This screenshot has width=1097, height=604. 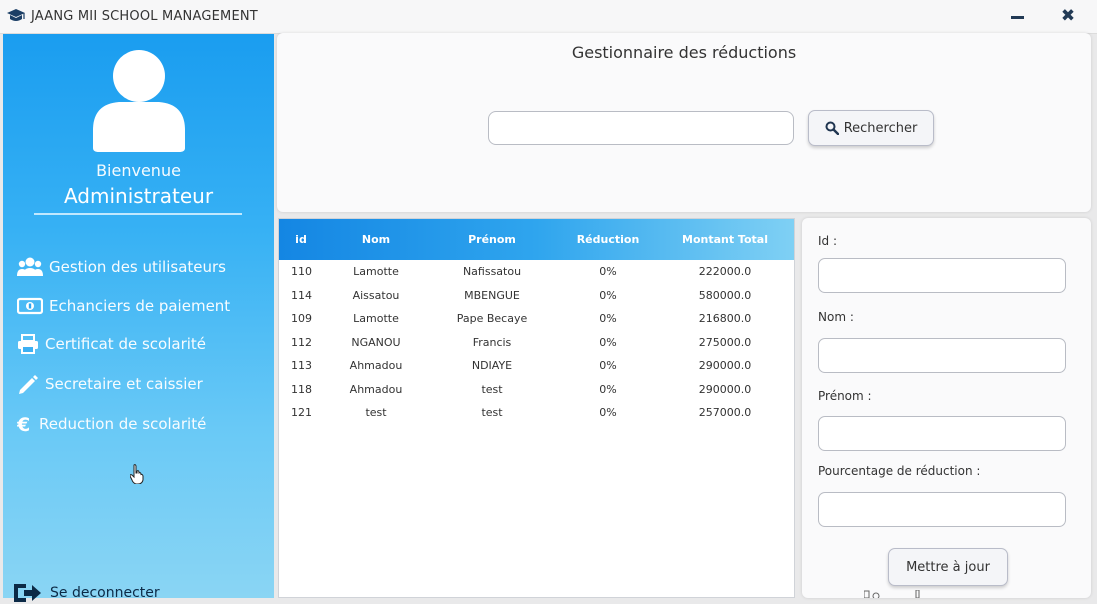 I want to click on update-button-label: Mettre à jour, so click(x=948, y=567).